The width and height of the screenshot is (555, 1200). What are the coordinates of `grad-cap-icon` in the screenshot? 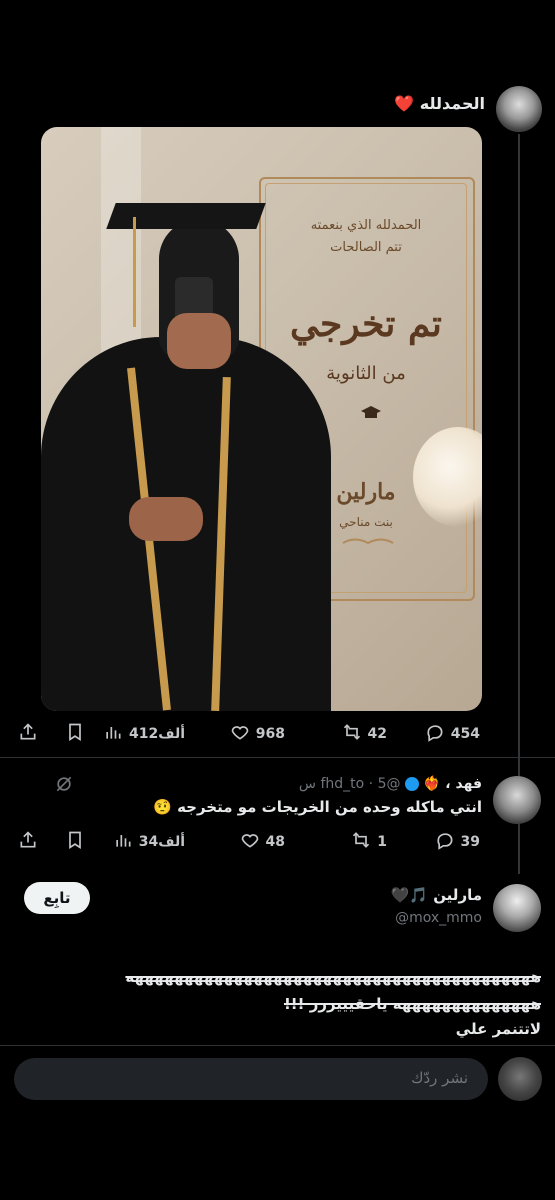 It's located at (371, 415).